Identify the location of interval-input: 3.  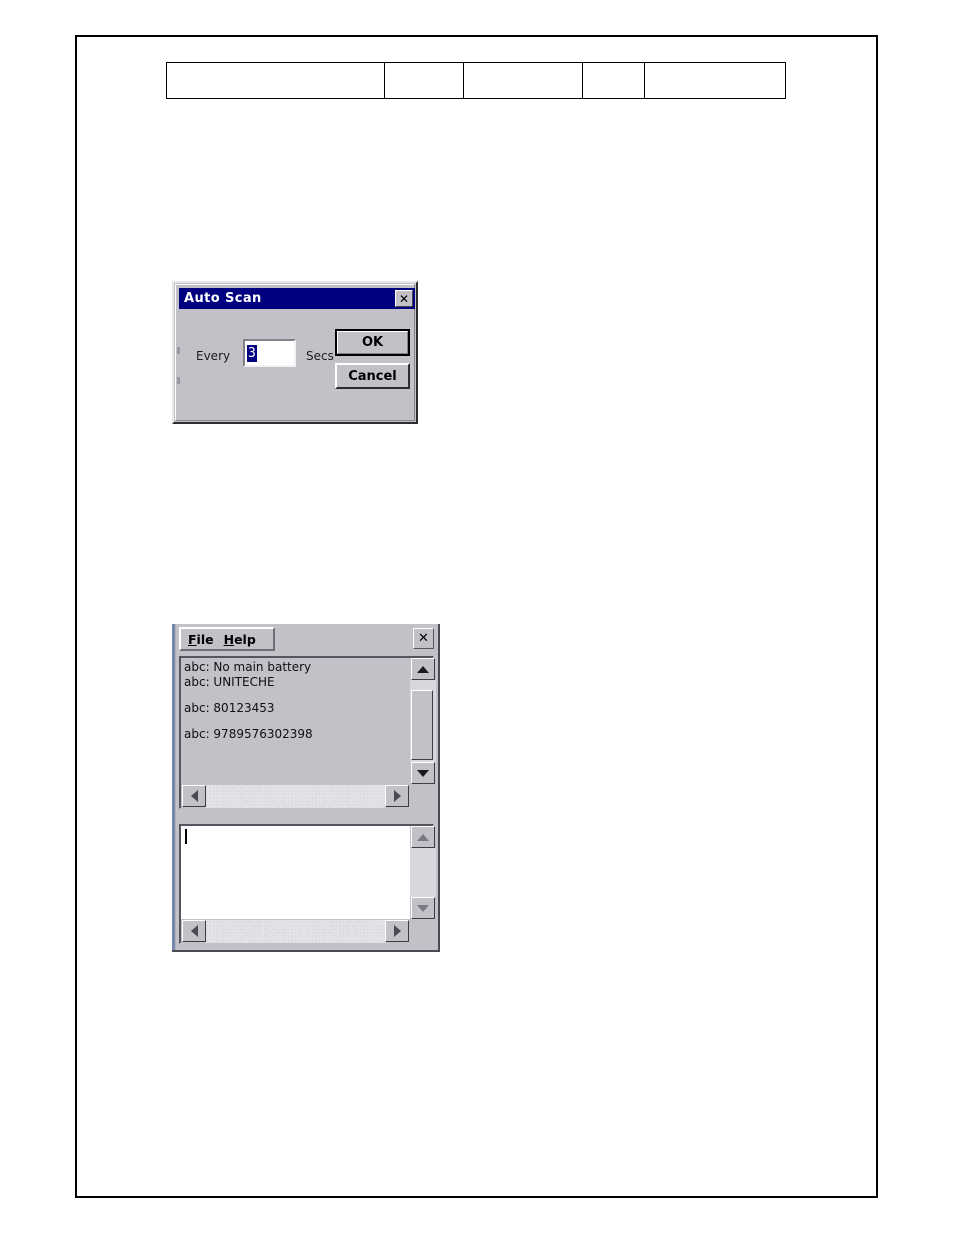
(269, 353).